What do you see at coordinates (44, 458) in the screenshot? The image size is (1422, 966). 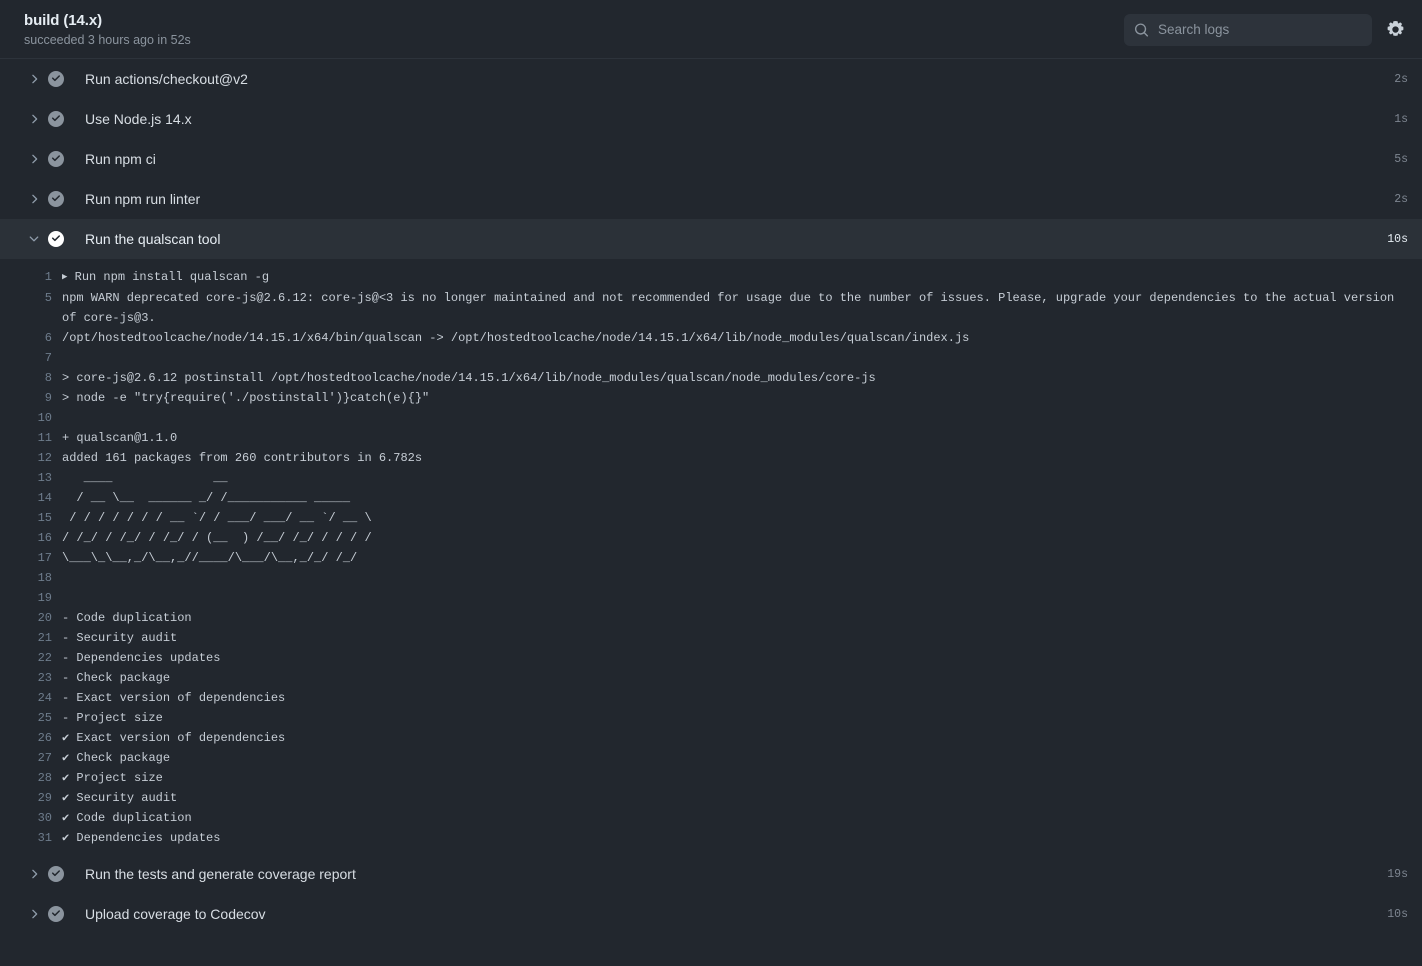 I see `log-line-number: 12` at bounding box center [44, 458].